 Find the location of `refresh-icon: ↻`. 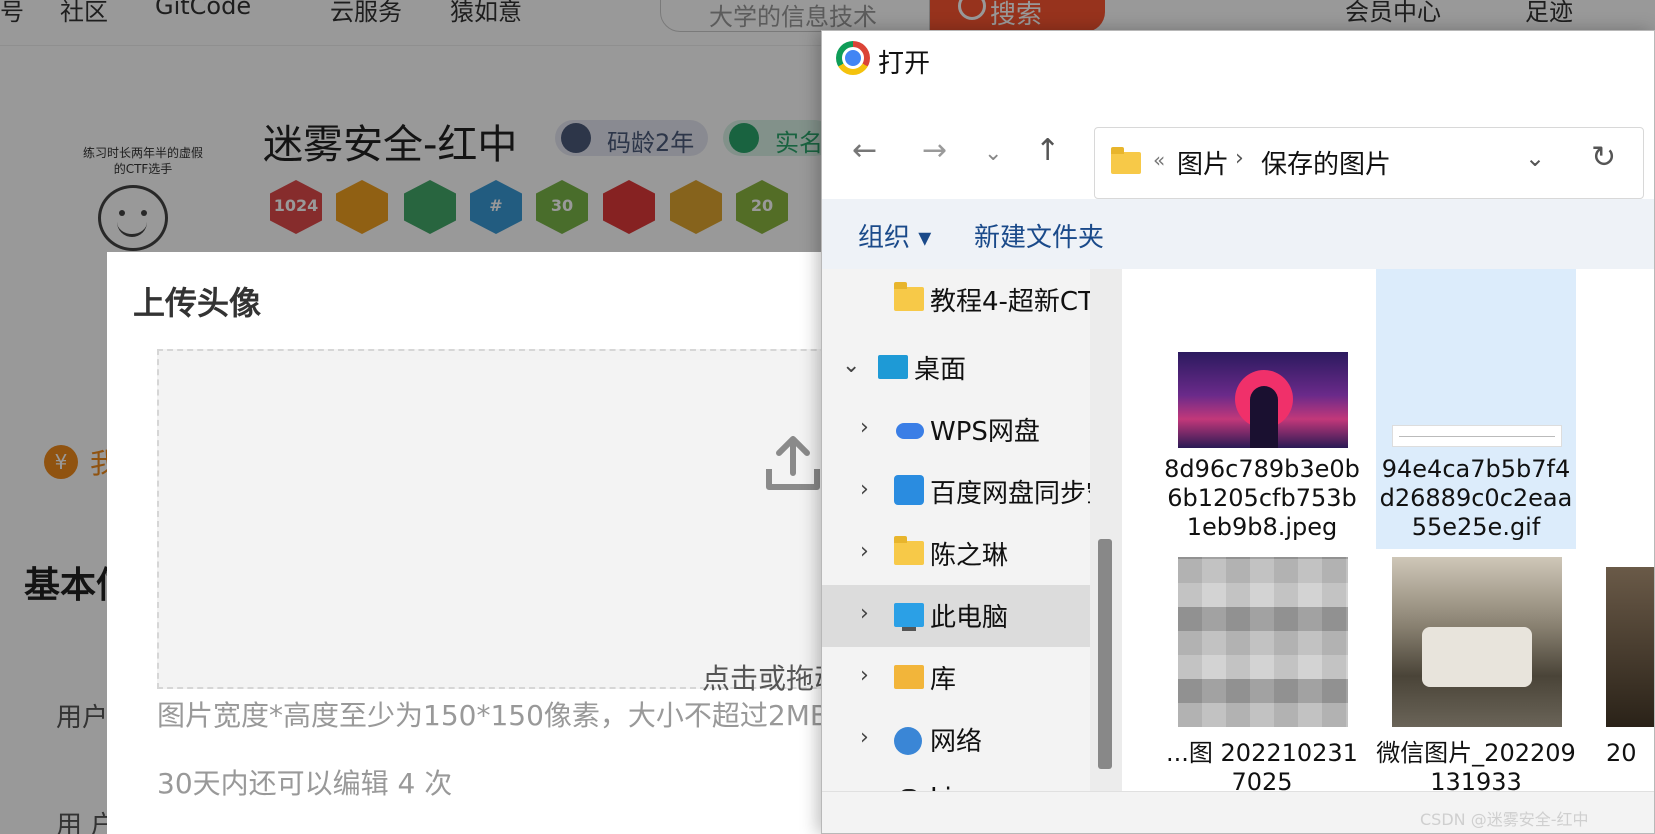

refresh-icon: ↻ is located at coordinates (1603, 157).